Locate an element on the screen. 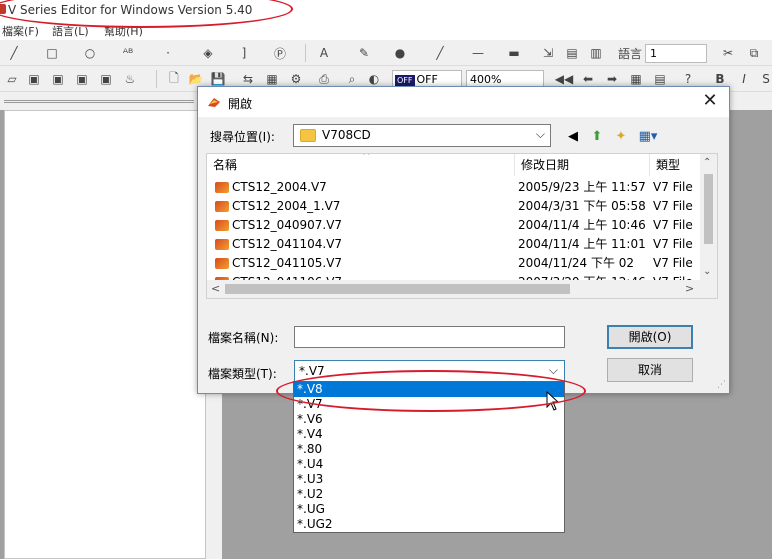  new-folder-icon: ✦ is located at coordinates (621, 136).